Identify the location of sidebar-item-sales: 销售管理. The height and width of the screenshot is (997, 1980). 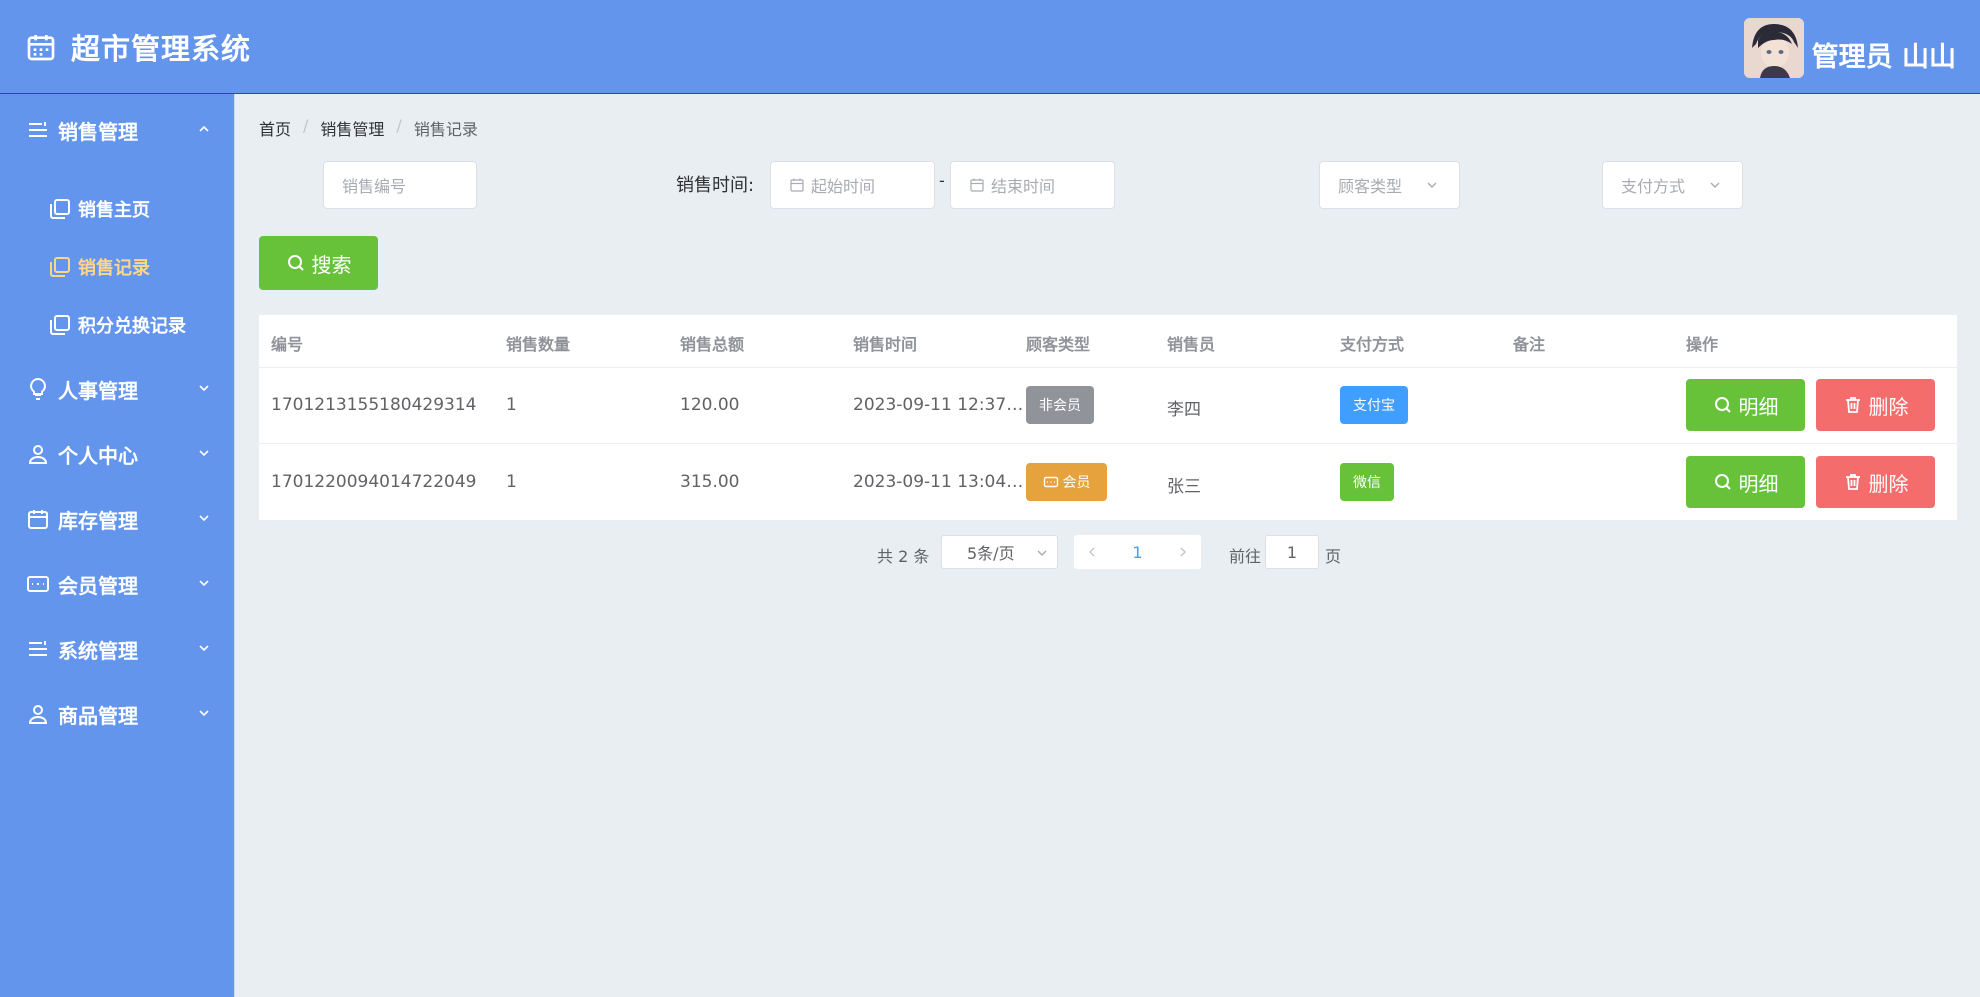
(117, 130).